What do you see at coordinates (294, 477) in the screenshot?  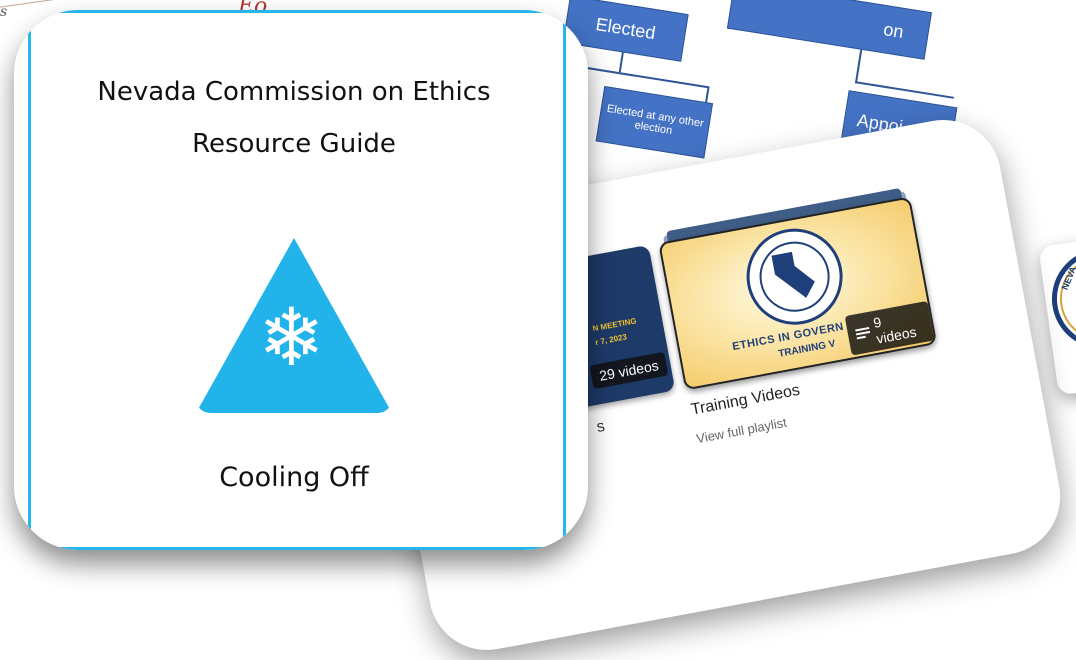 I see `guide-subtitle: Cooling Off` at bounding box center [294, 477].